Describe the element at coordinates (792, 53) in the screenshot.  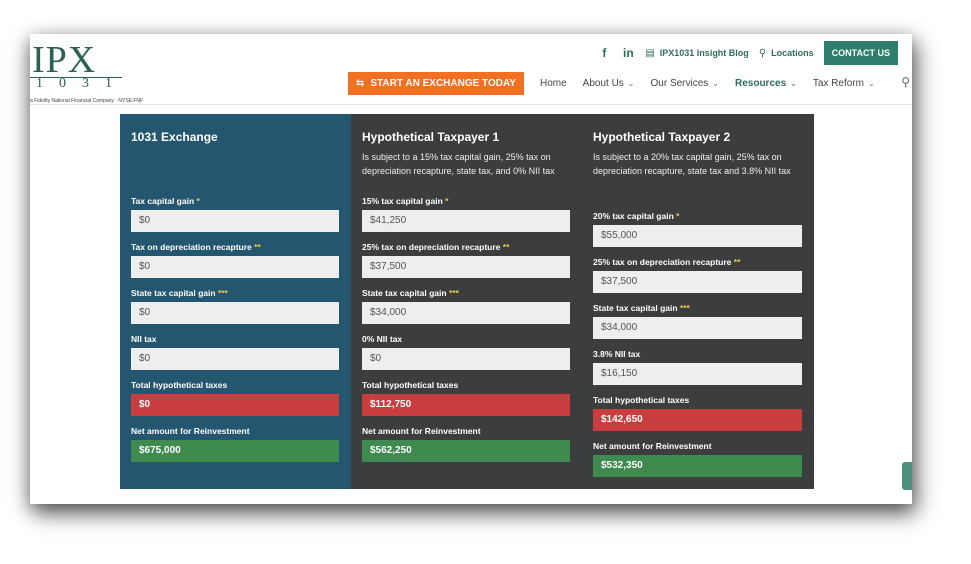
I see `locations-label: Locations` at that location.